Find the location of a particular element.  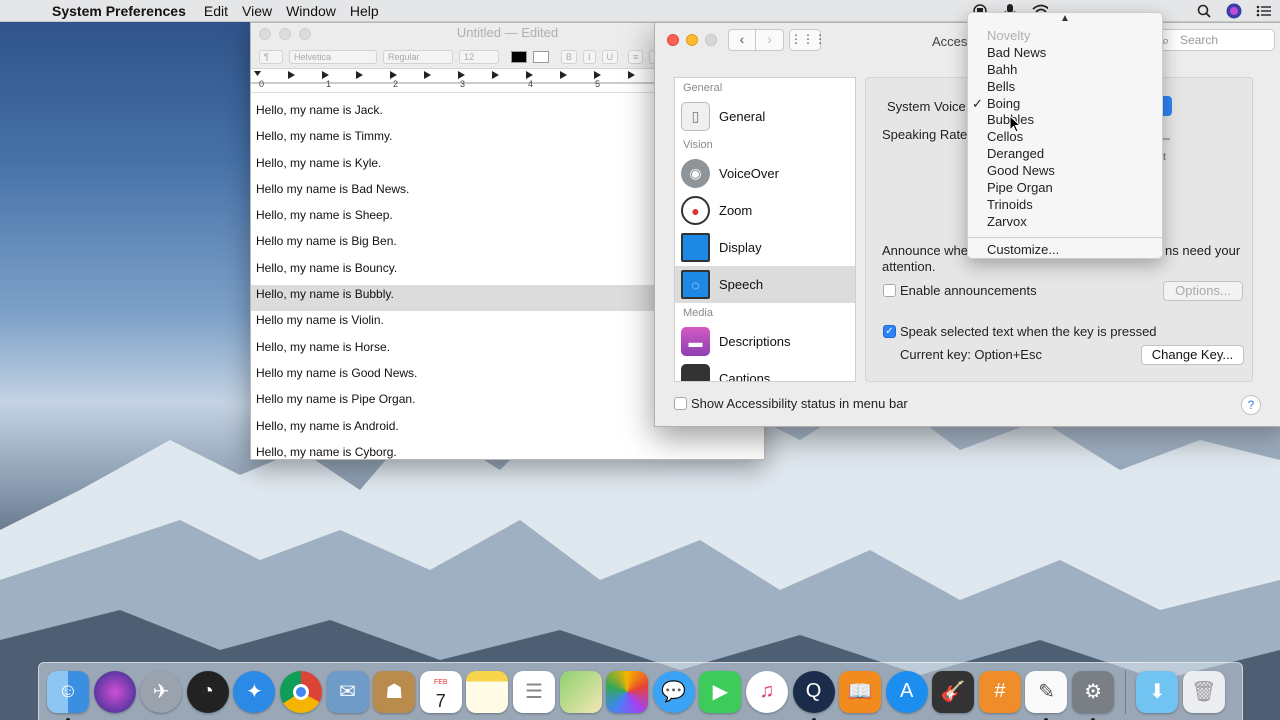

sidebar-item-voiceover: ◉ VoiceOver is located at coordinates (765, 173).